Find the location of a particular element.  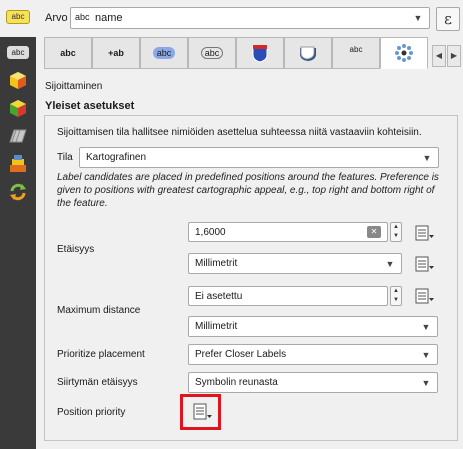

value-label: Arvo is located at coordinates (56, 18).